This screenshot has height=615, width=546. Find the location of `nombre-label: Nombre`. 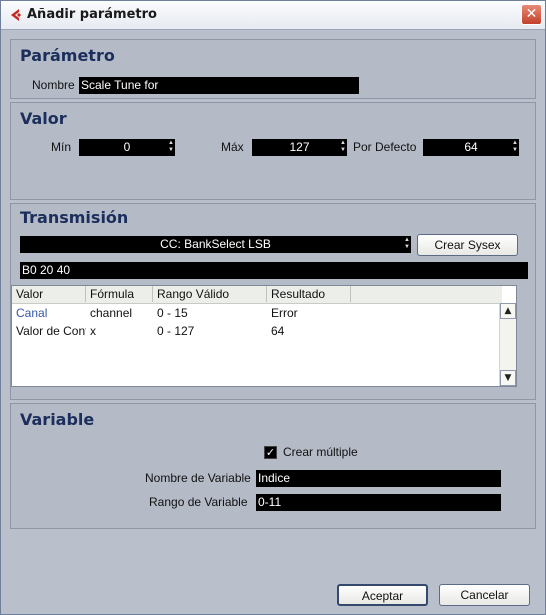

nombre-label: Nombre is located at coordinates (53, 85).